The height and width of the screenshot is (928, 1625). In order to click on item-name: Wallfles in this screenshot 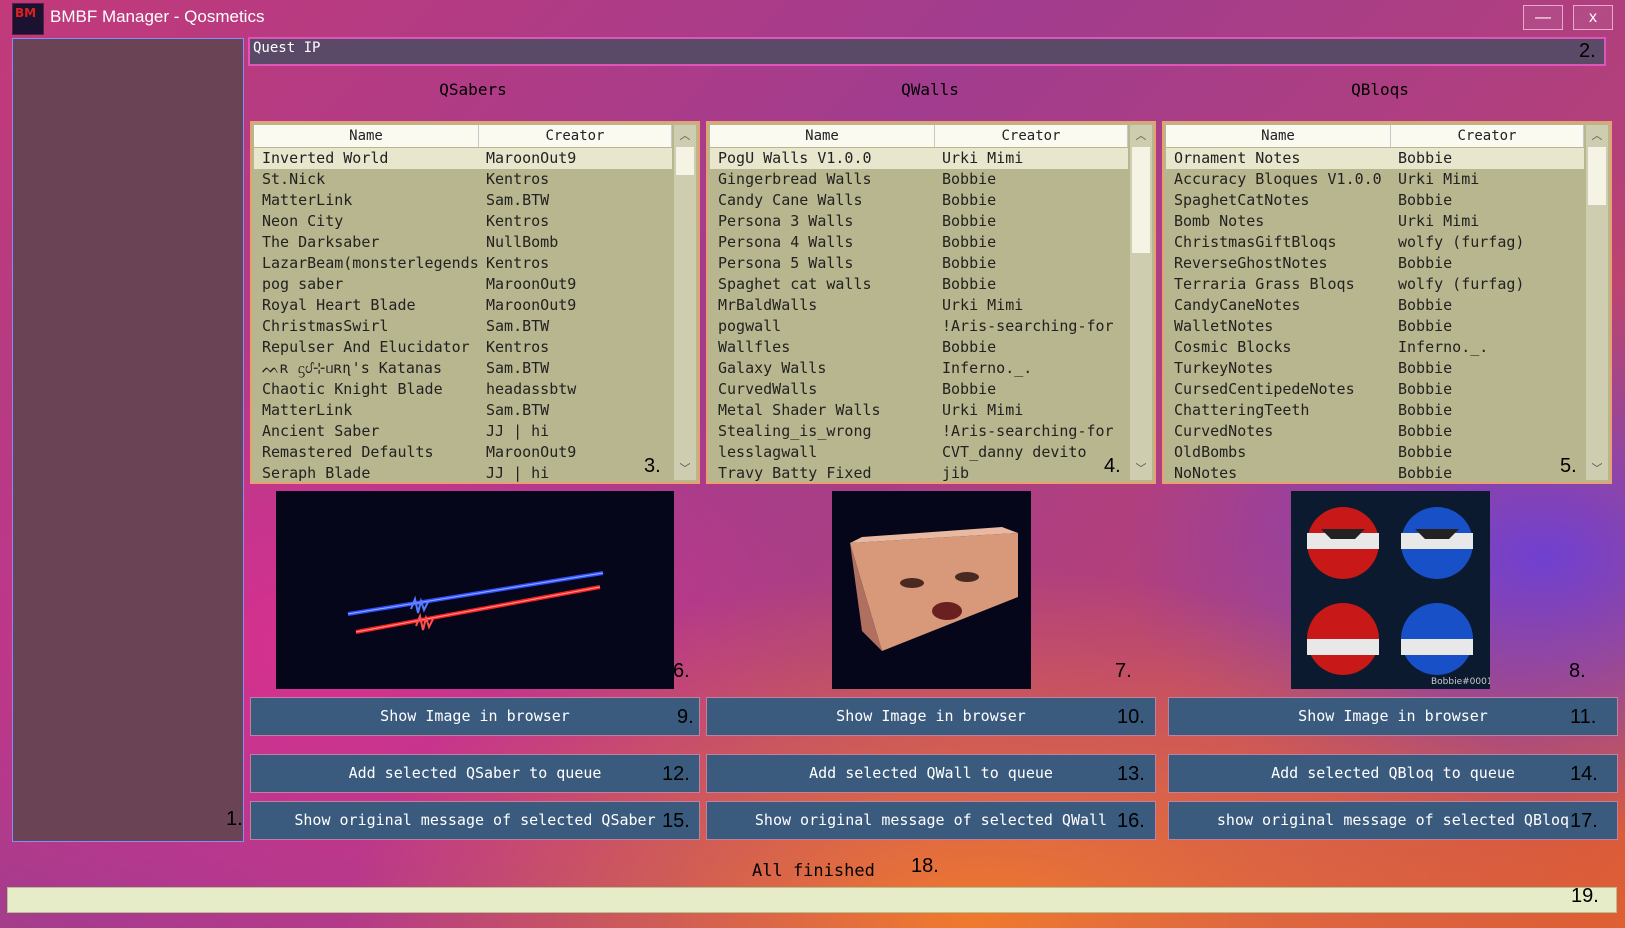, I will do `click(754, 347)`.